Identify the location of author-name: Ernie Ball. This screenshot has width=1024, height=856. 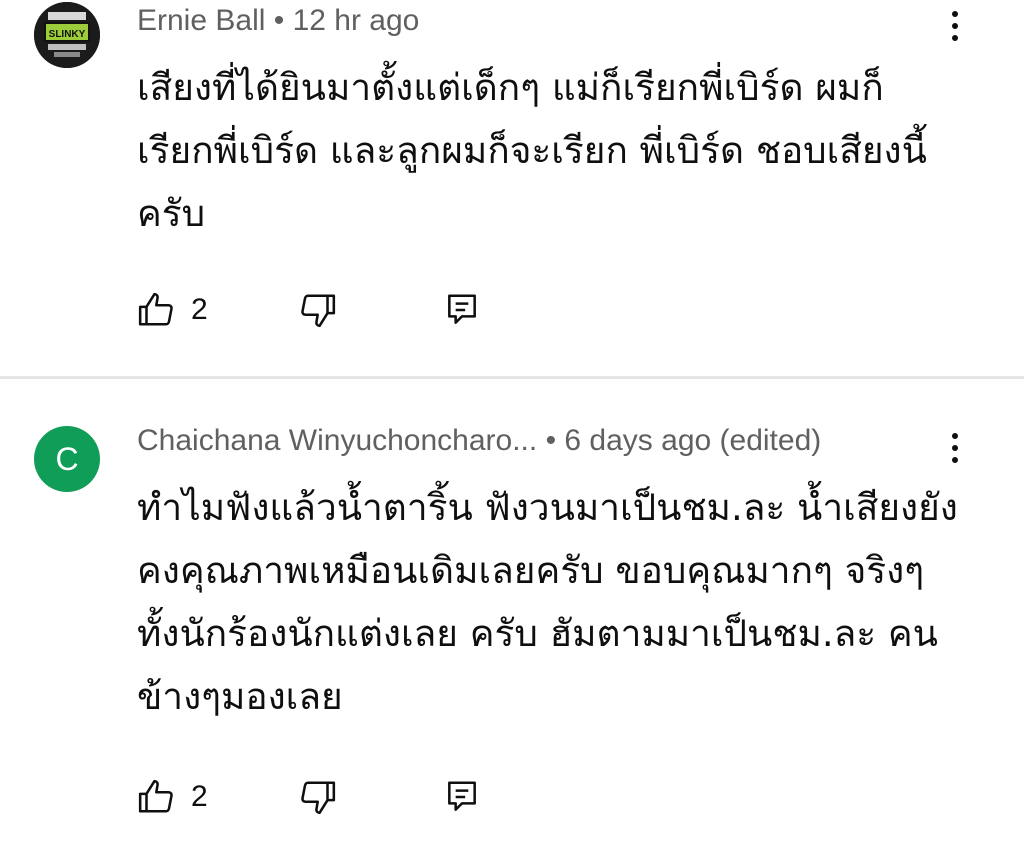
(201, 20).